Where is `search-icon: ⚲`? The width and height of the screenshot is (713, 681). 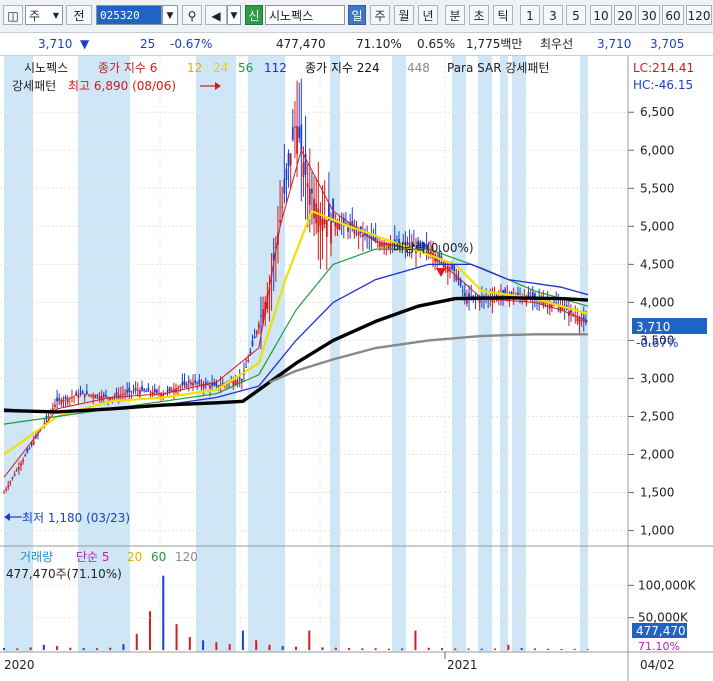
search-icon: ⚲ is located at coordinates (192, 15).